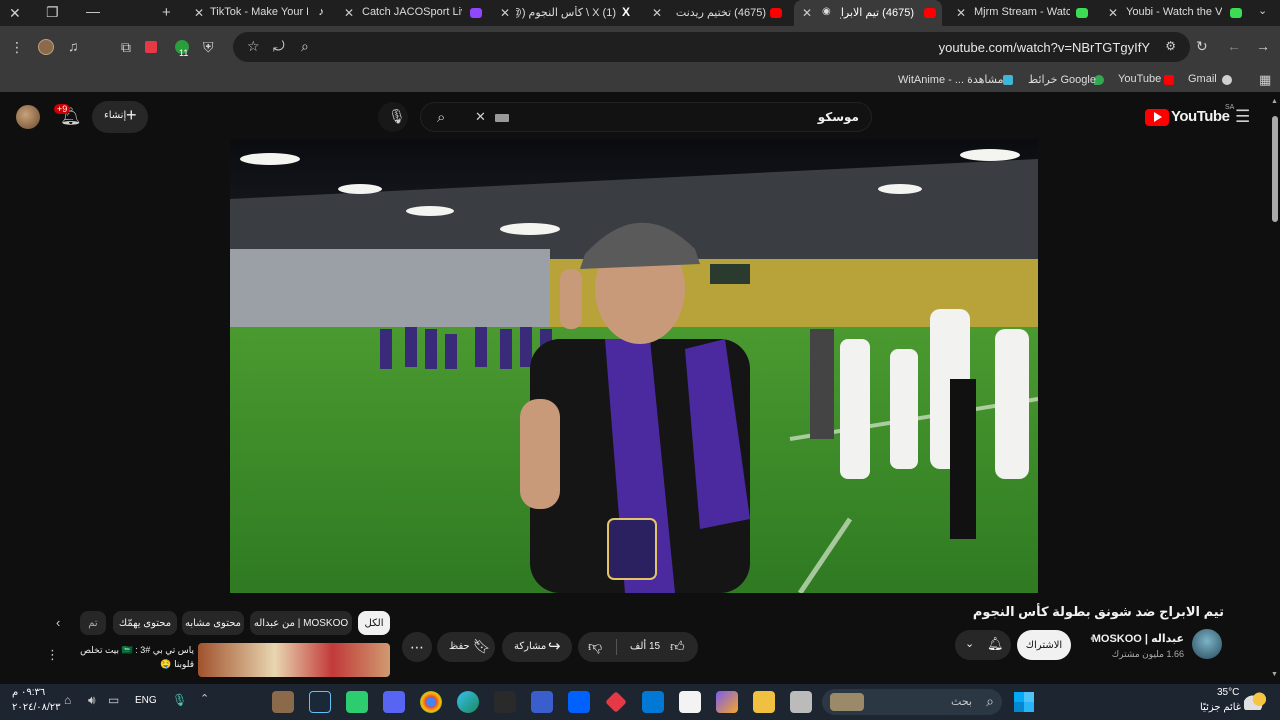 The width and height of the screenshot is (1280, 720). Describe the element at coordinates (166, 12) in the screenshot. I see `new-tab-icon: +` at that location.